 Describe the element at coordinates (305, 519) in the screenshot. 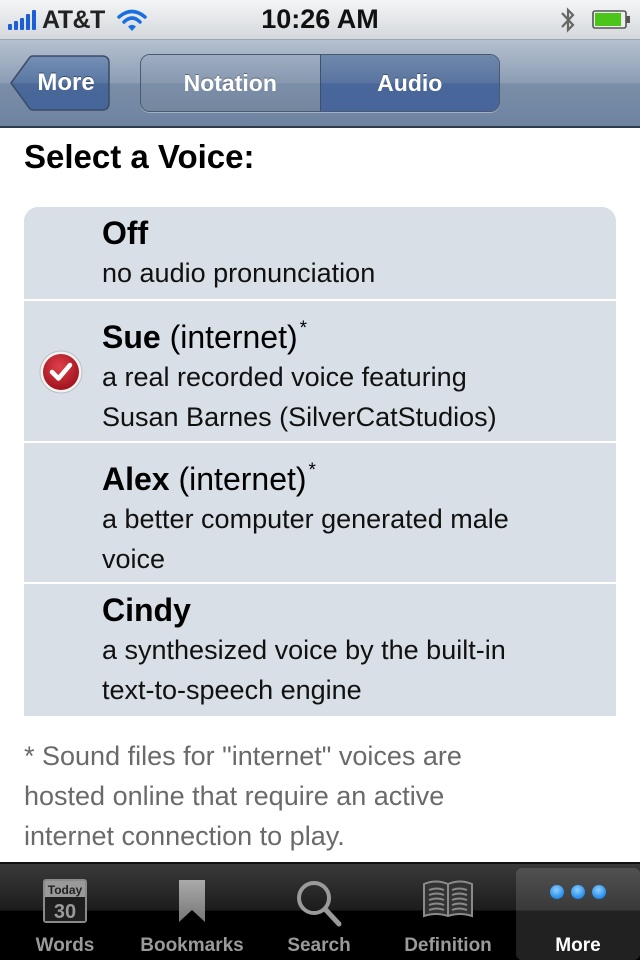

I see `voice-description: a better computer generated male` at that location.